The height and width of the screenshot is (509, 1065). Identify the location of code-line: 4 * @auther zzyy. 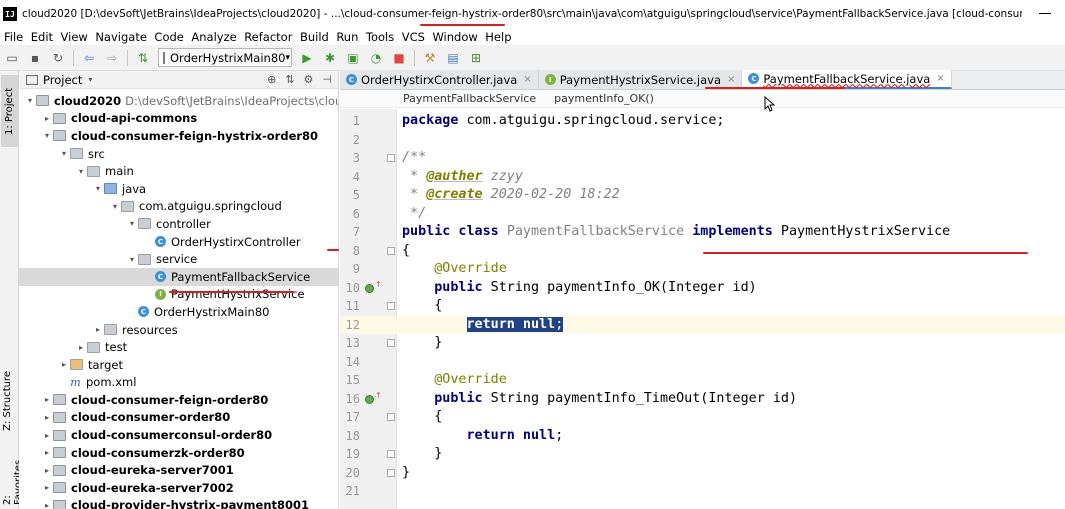
(702, 177).